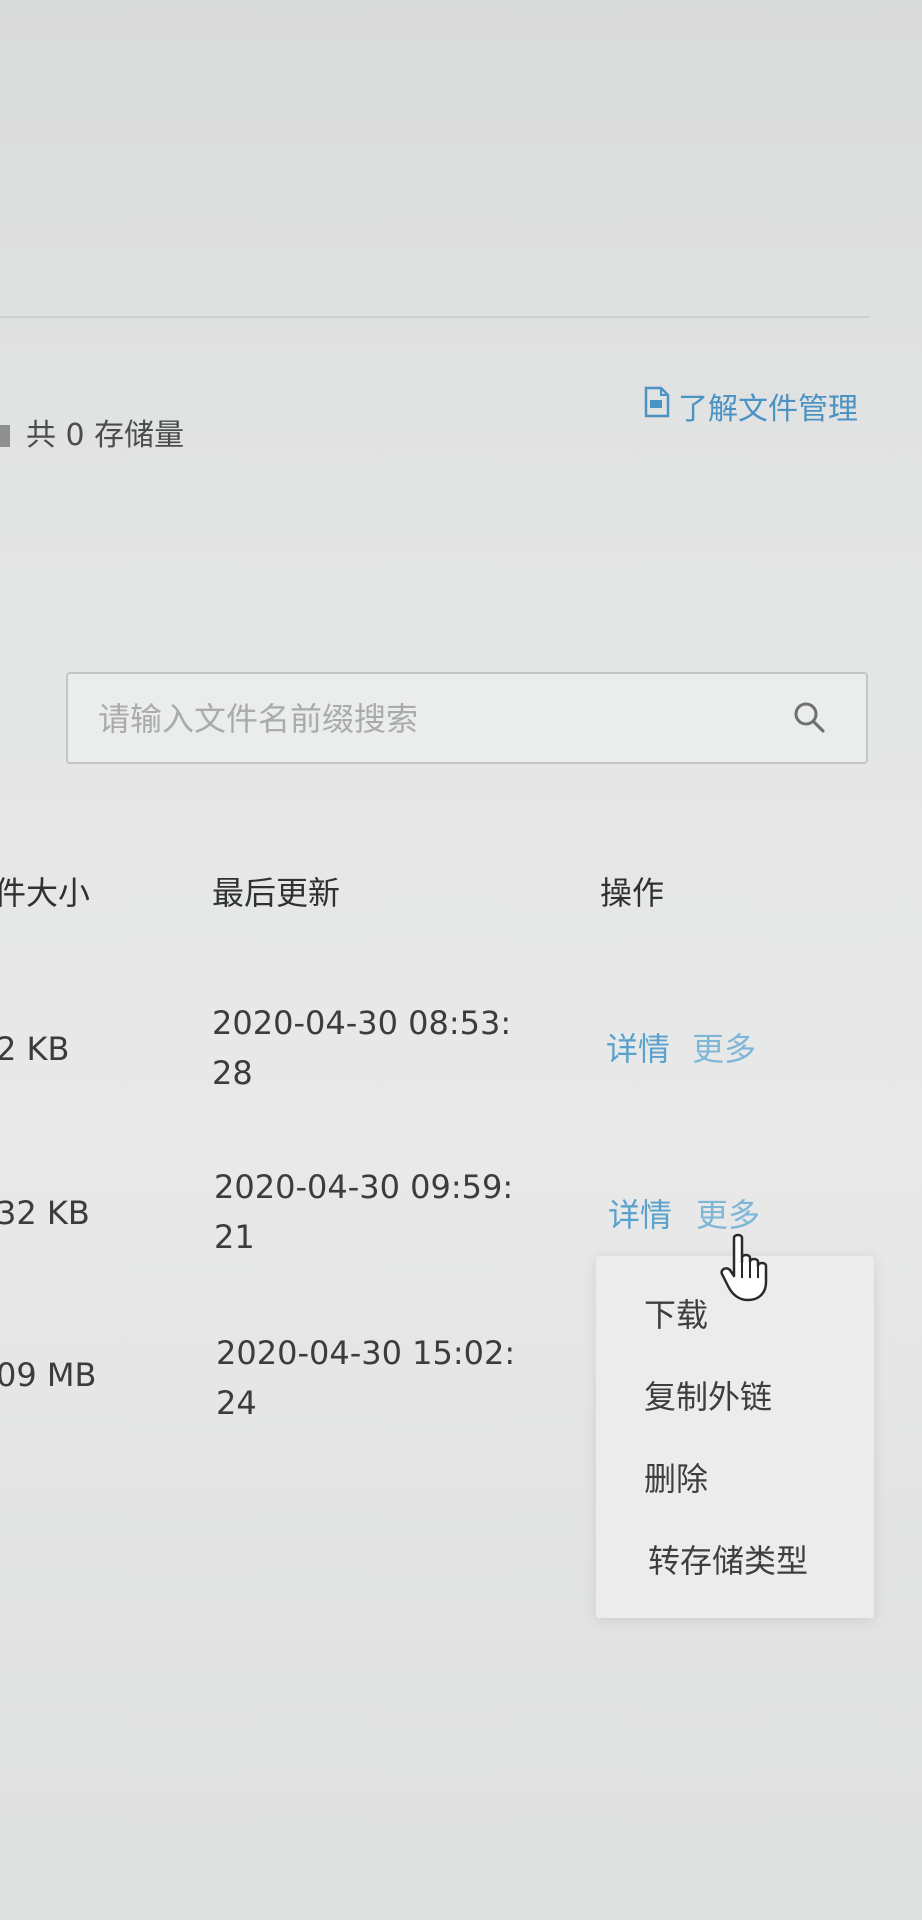 This screenshot has width=922, height=1920. What do you see at coordinates (435, 317) in the screenshot?
I see `header-divider` at bounding box center [435, 317].